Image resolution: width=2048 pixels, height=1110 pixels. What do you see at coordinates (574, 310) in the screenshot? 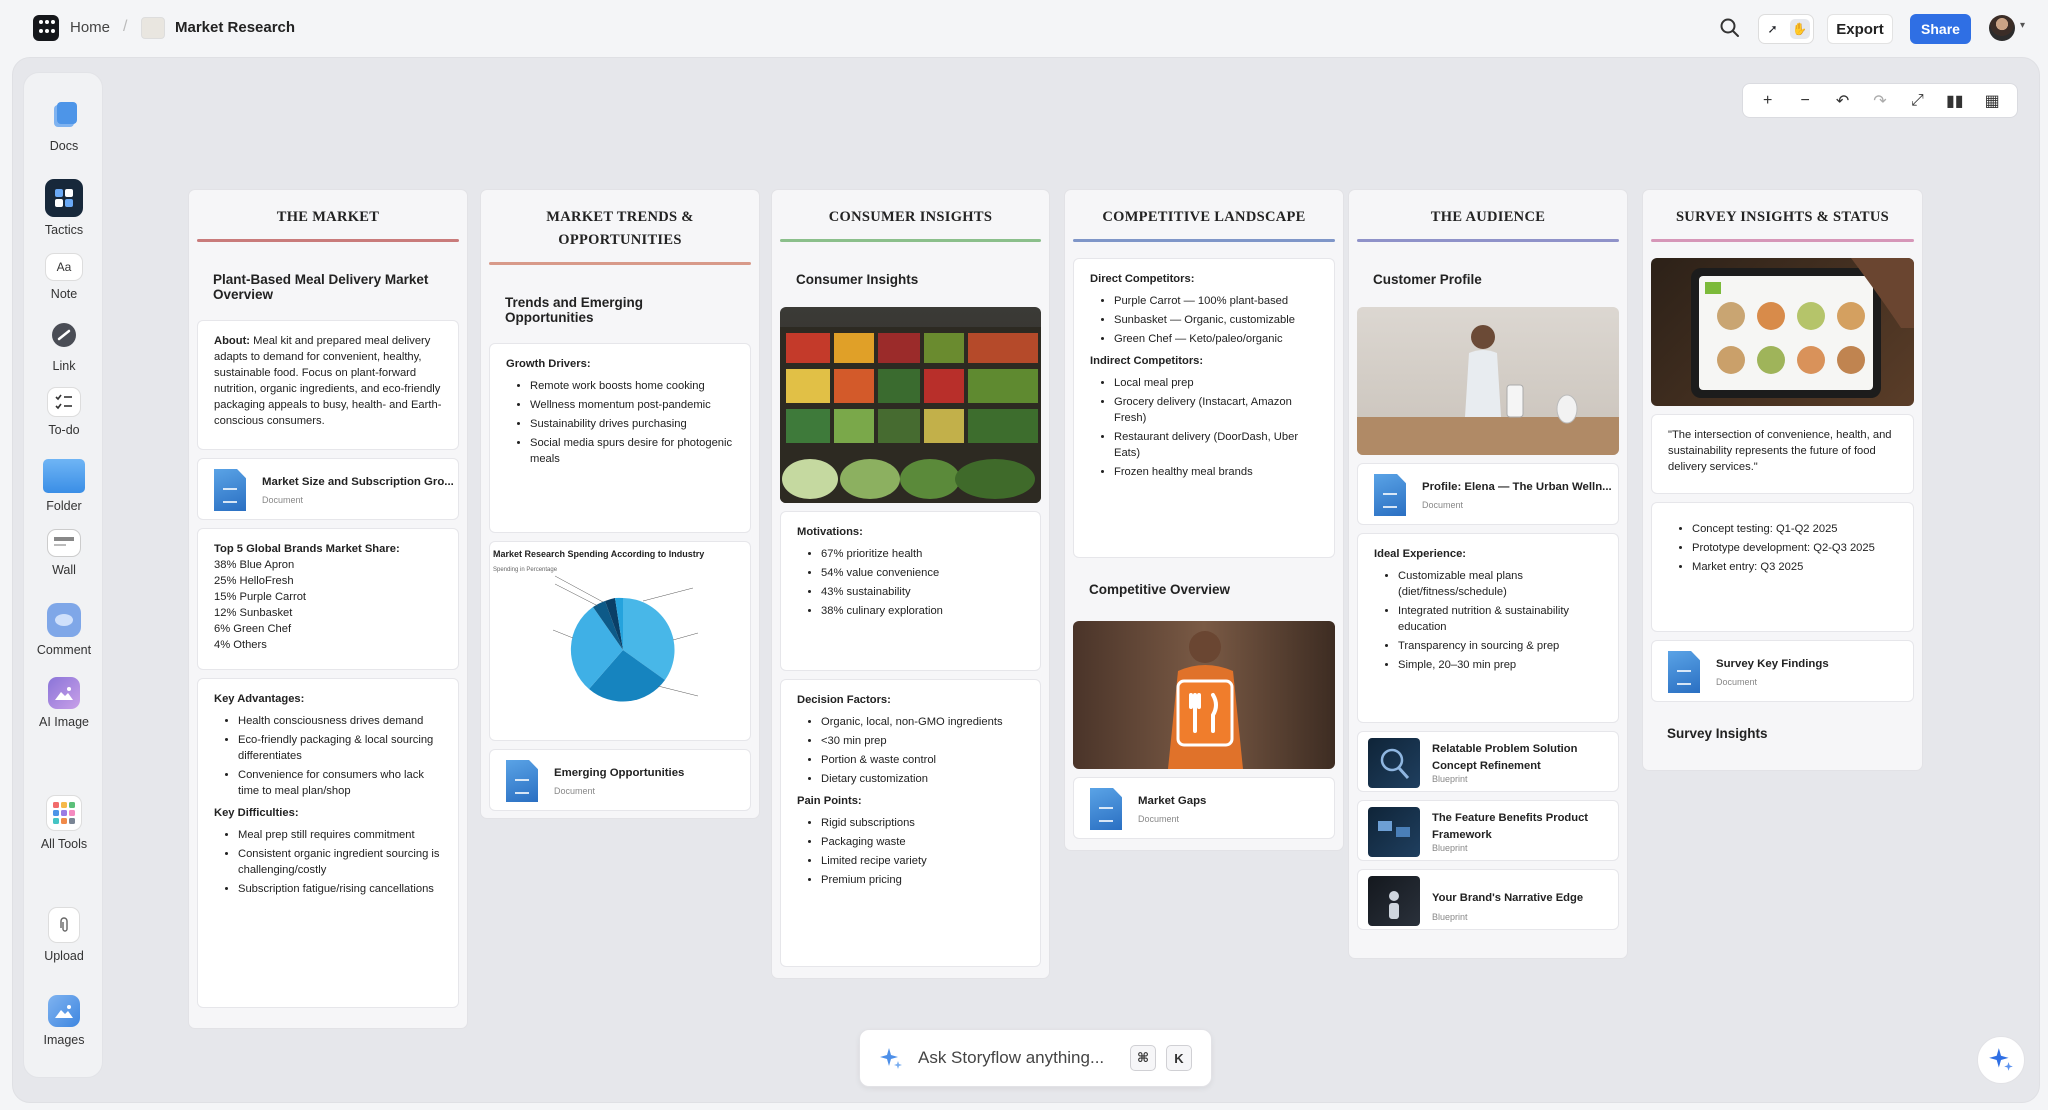
I see `section-heading: Trends and Emerging Opportunities` at bounding box center [574, 310].